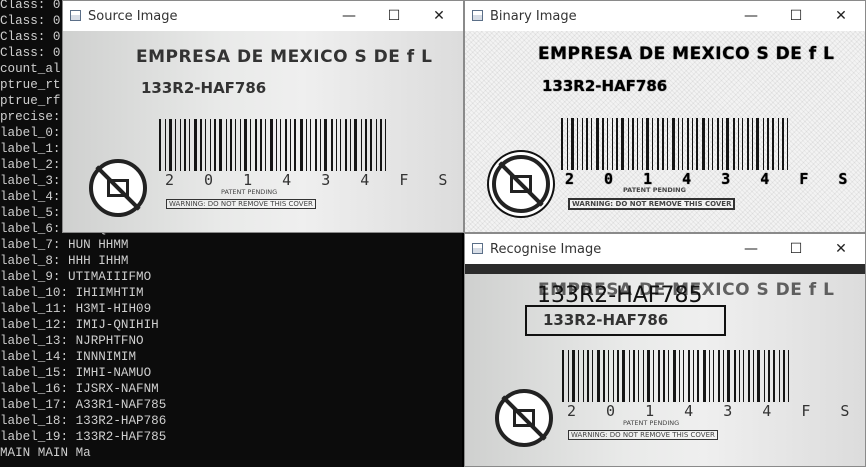 The width and height of the screenshot is (866, 467). What do you see at coordinates (79, 325) in the screenshot?
I see `console-line: label_12: IMIJ-QNIHIH` at bounding box center [79, 325].